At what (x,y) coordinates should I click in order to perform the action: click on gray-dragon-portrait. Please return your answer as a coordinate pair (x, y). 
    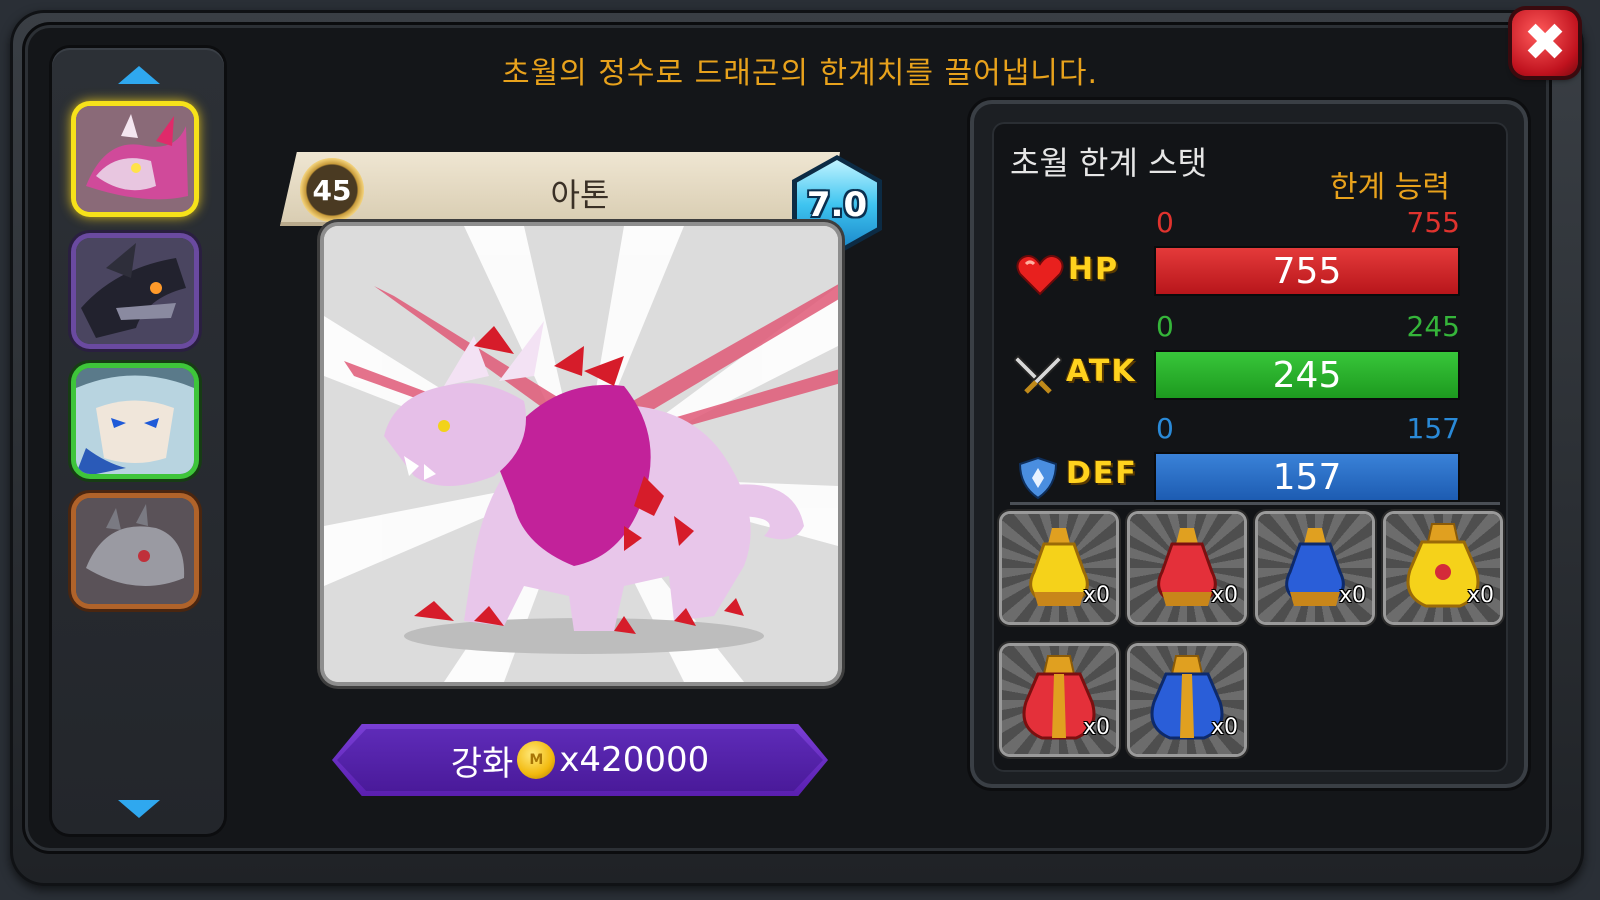
    Looking at the image, I should click on (135, 551).